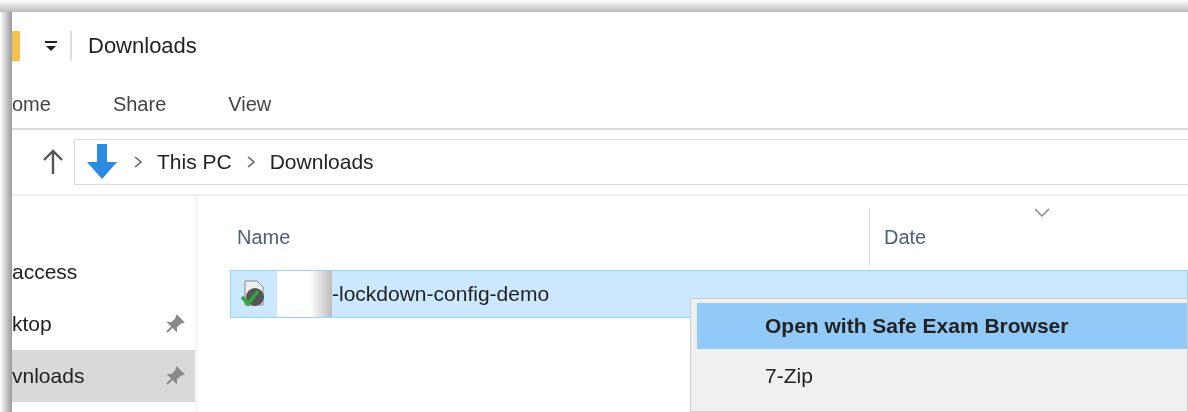 The height and width of the screenshot is (412, 1188). Describe the element at coordinates (53, 162) in the screenshot. I see `up-arrow-icon` at that location.